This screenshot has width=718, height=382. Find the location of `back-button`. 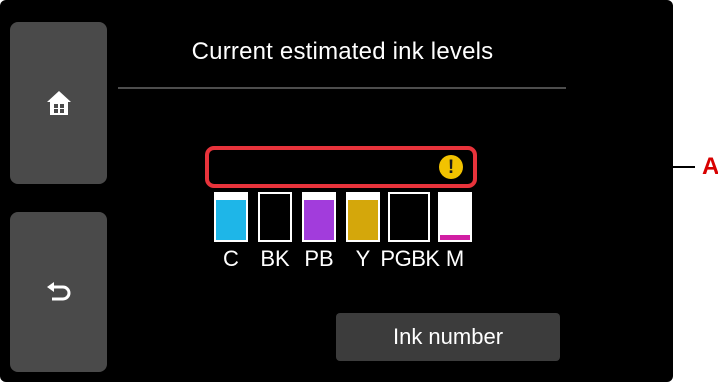

back-button is located at coordinates (58, 292).